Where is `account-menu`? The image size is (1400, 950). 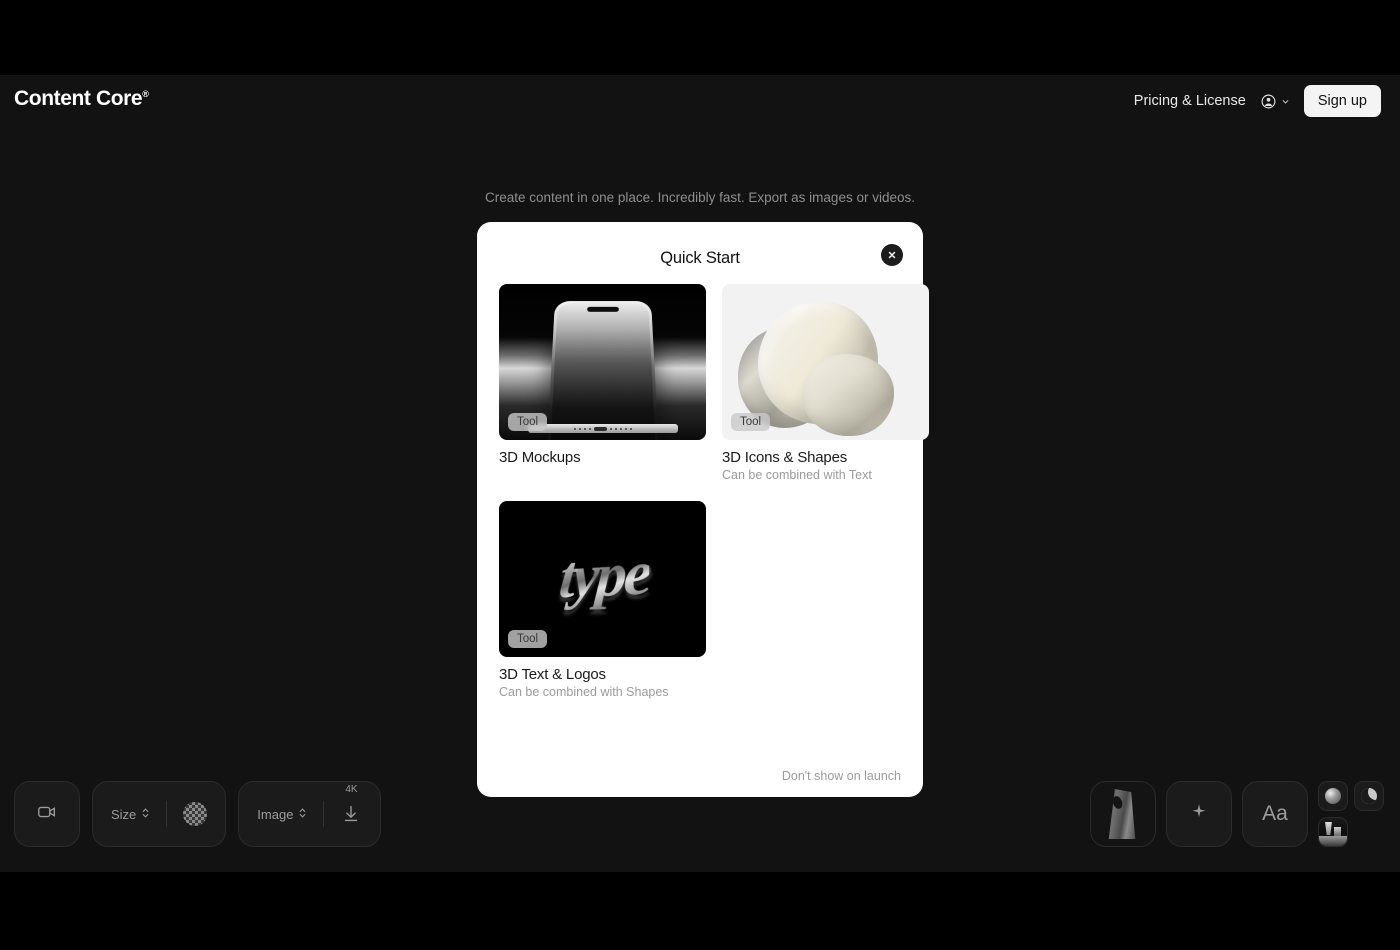 account-menu is located at coordinates (1275, 101).